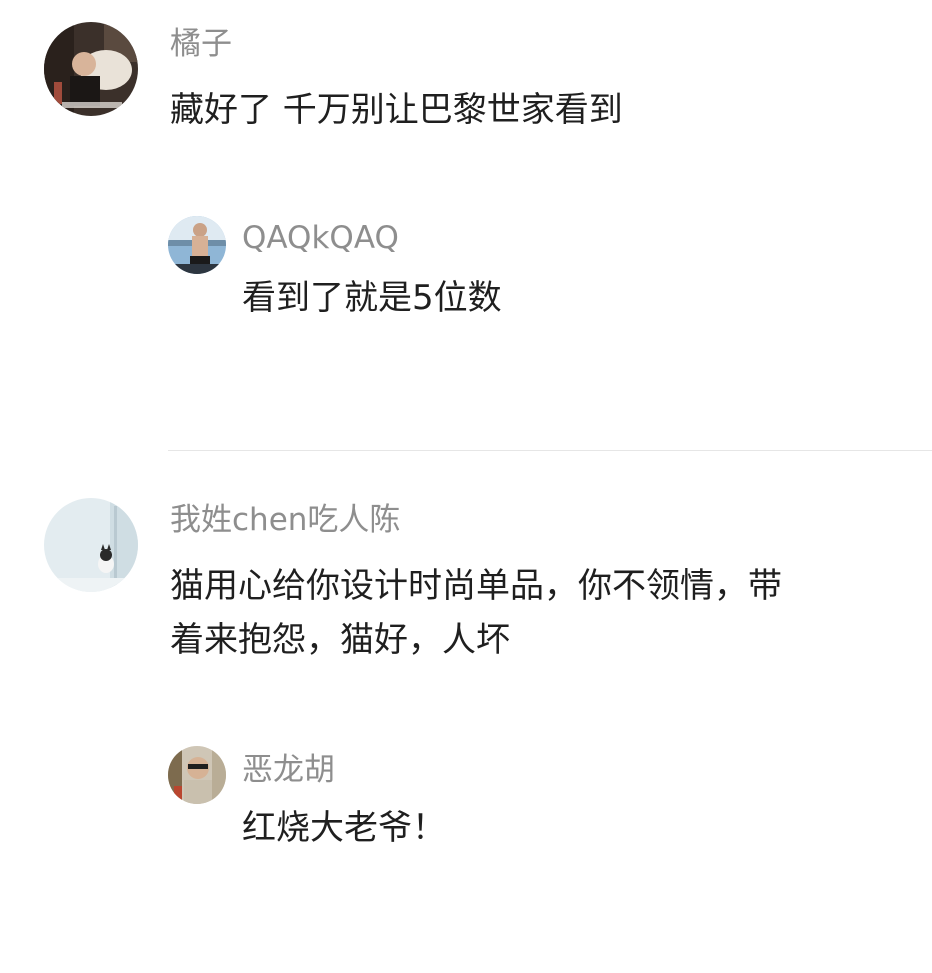 Image resolution: width=932 pixels, height=973 pixels. I want to click on person-with-dog-avatar-icon, so click(91, 69).